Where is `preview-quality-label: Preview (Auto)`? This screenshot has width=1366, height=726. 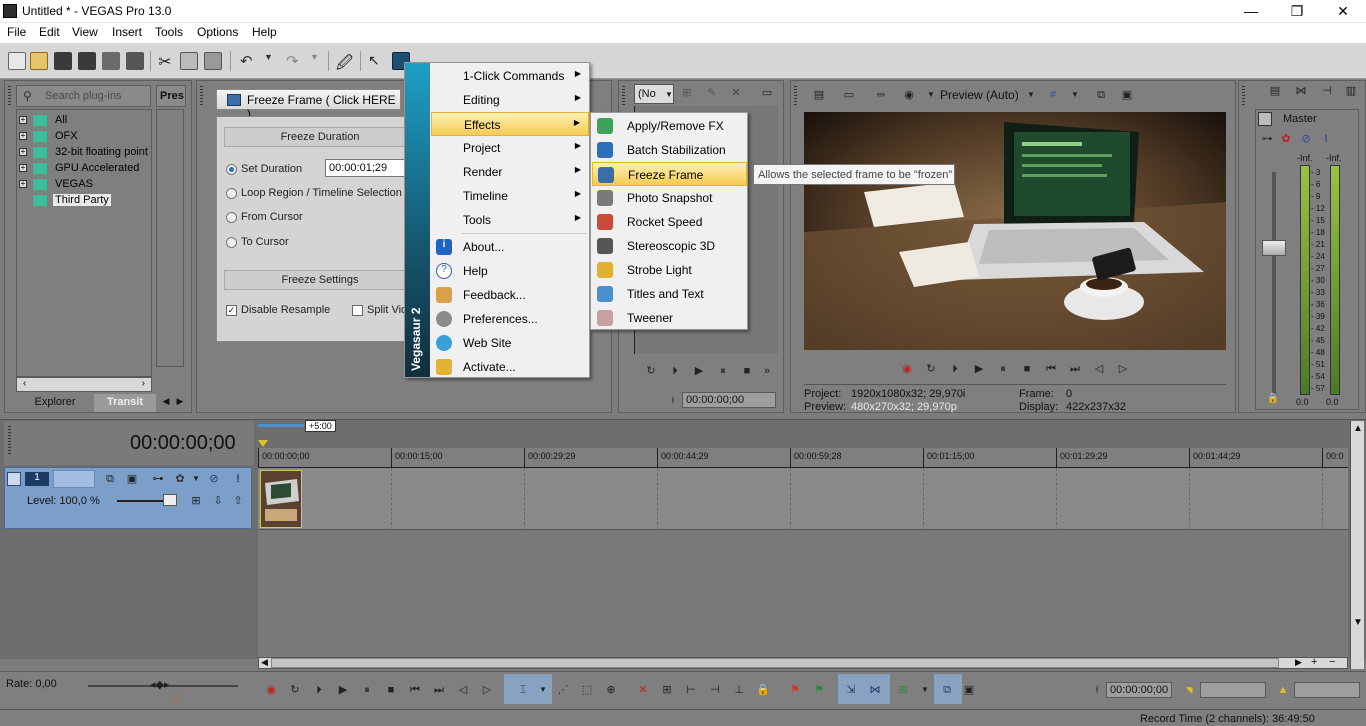
preview-quality-label: Preview (Auto) is located at coordinates (979, 95).